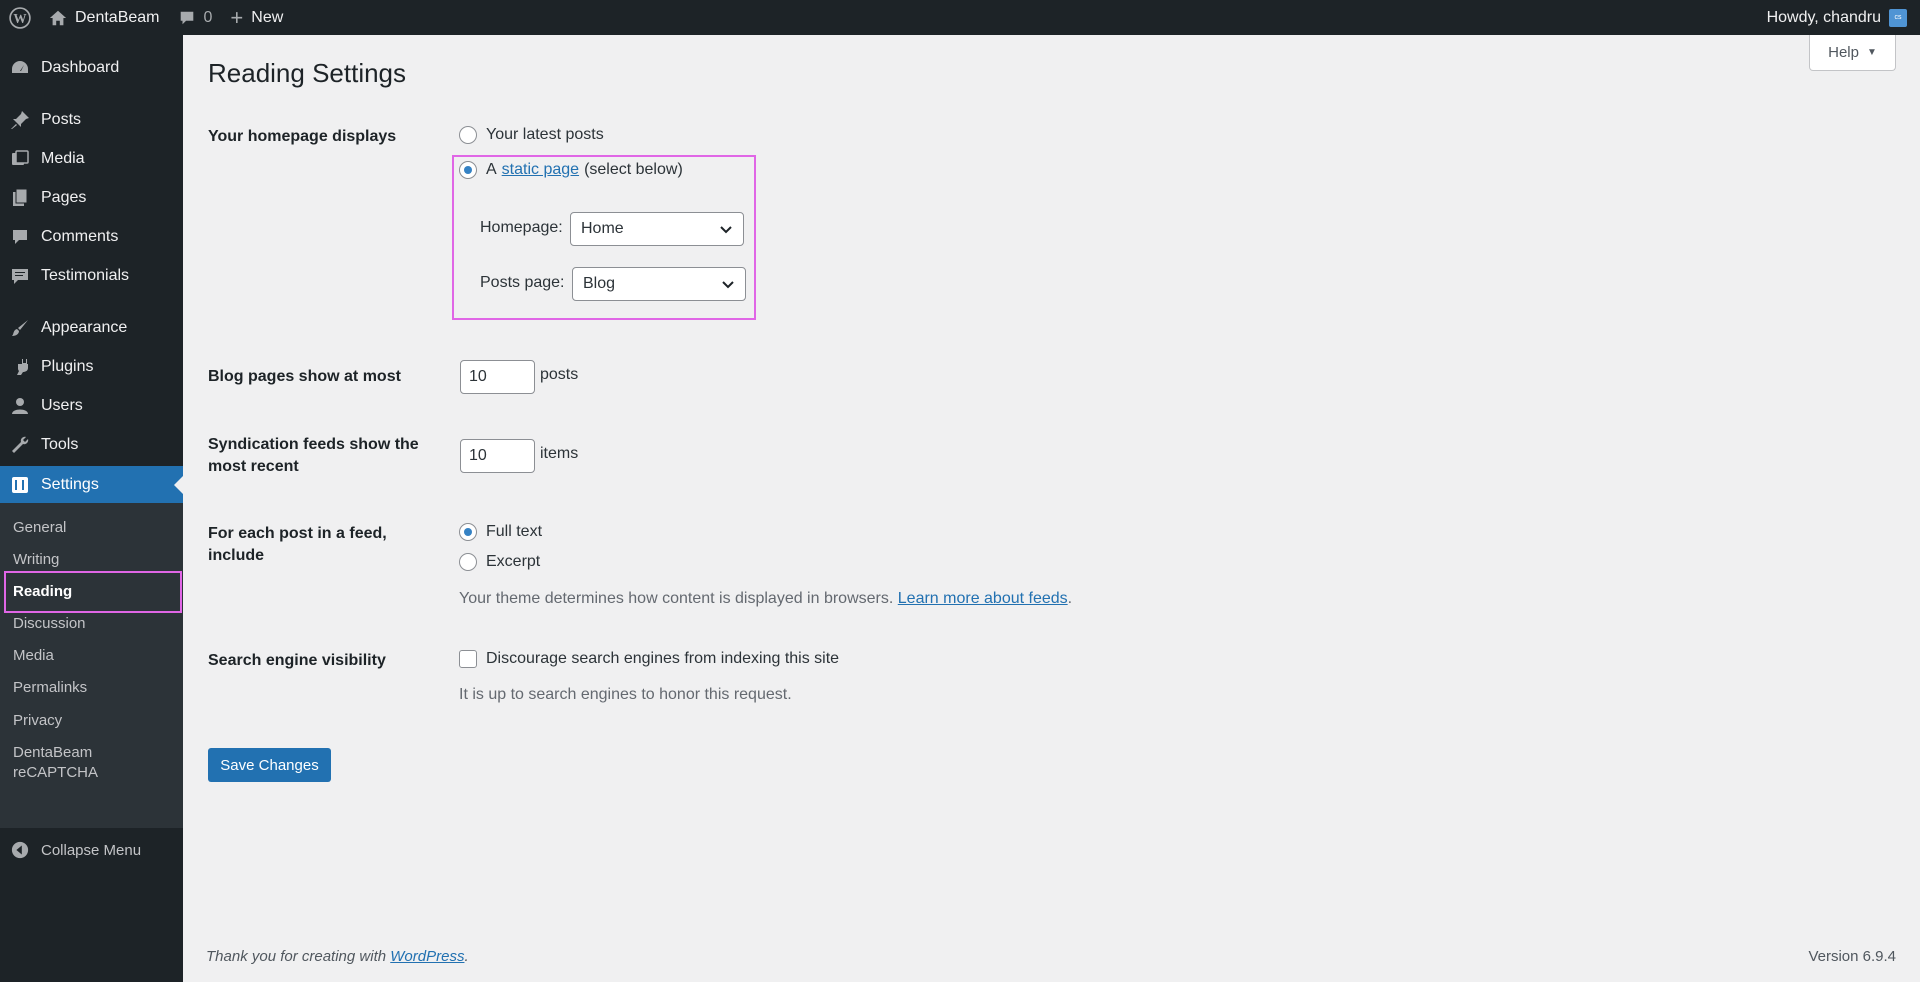 Image resolution: width=1920 pixels, height=982 pixels. I want to click on howdy-label: Howdy, chandru, so click(1823, 17).